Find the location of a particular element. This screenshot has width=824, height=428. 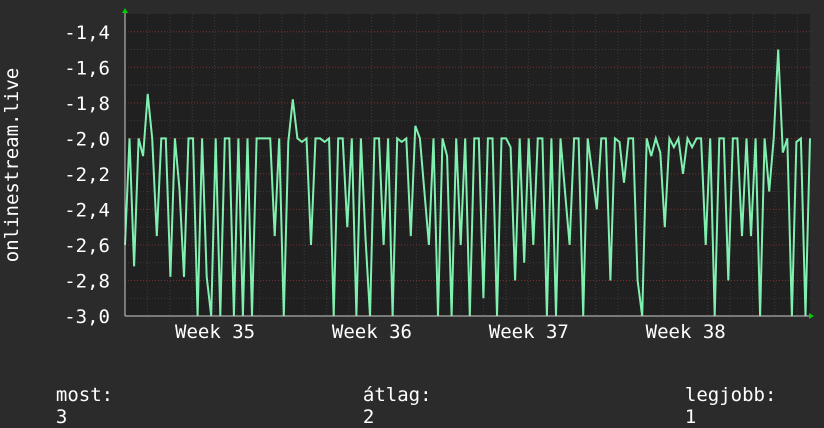

y-tick-label: -3,0 is located at coordinates (87, 317).